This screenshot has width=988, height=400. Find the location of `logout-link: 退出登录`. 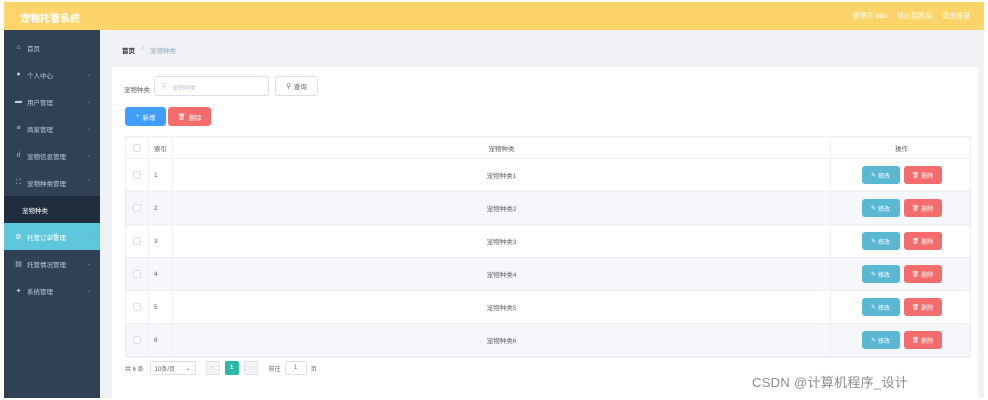

logout-link: 退出登录 is located at coordinates (956, 16).